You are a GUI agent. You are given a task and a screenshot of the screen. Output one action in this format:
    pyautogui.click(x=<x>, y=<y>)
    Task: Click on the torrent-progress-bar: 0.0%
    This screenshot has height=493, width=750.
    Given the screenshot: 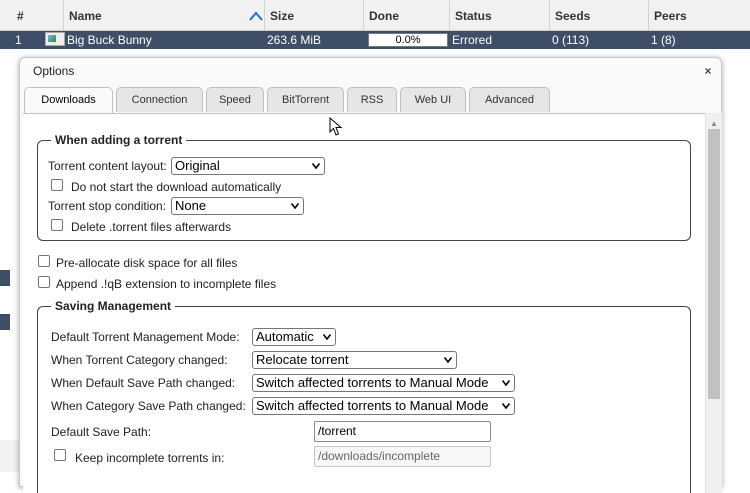 What is the action you would take?
    pyautogui.click(x=408, y=40)
    